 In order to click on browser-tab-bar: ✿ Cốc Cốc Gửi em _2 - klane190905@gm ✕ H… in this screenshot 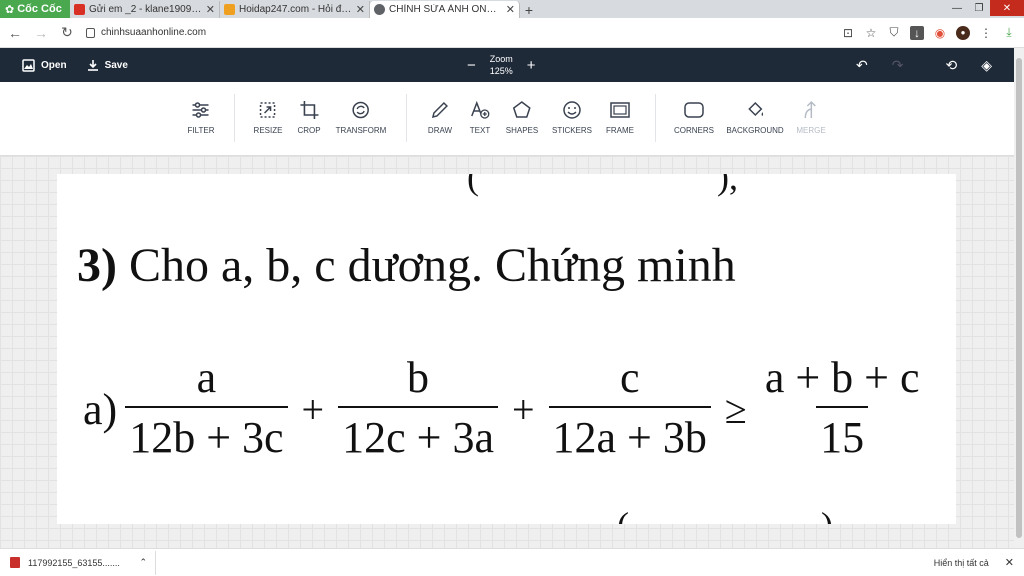, I will do `click(512, 9)`.